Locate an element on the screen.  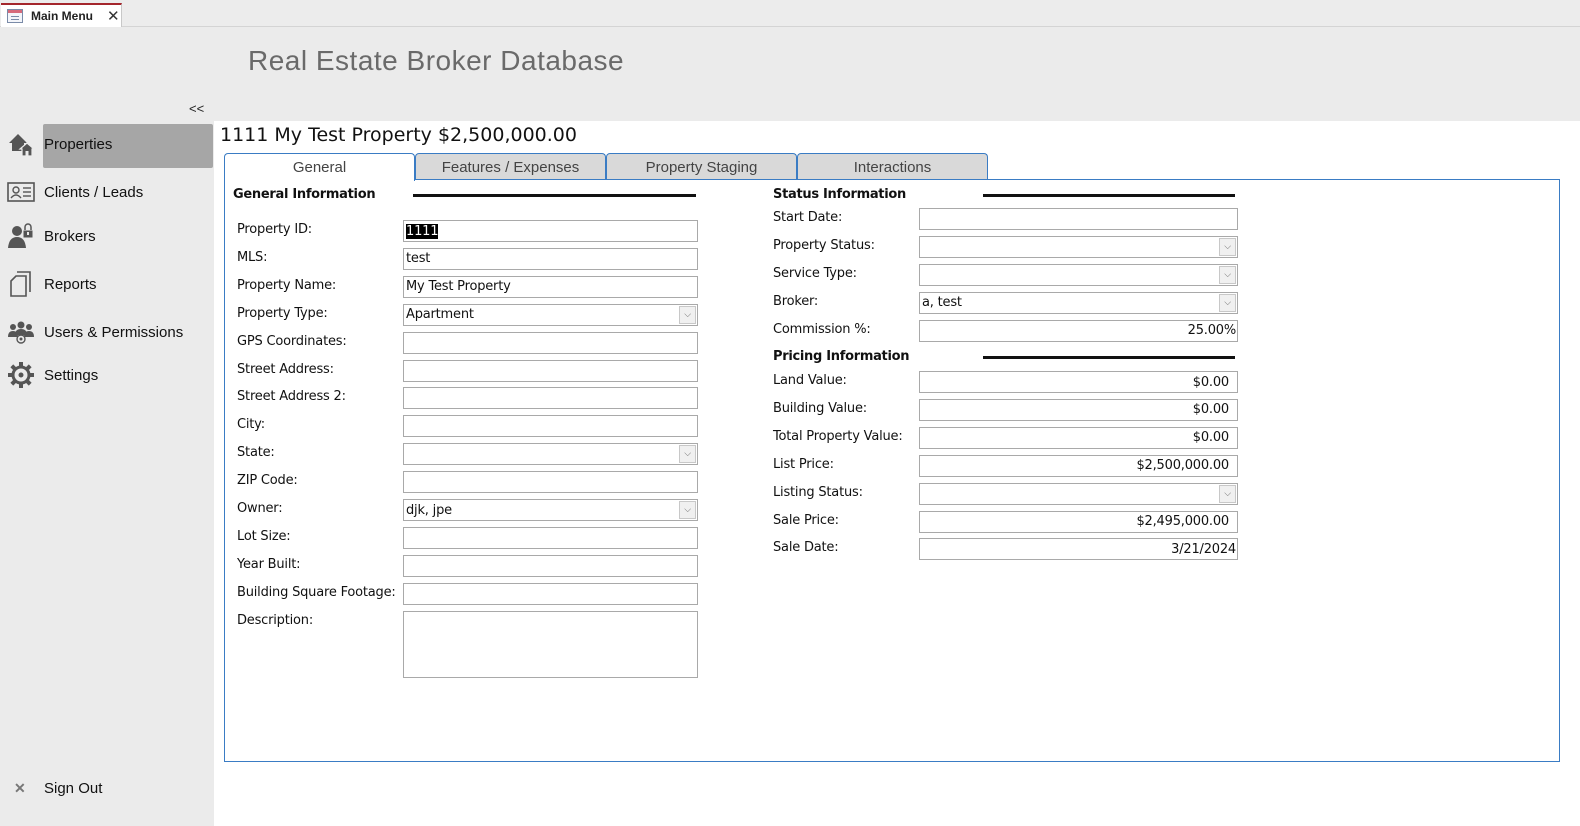
zip-code-label: ZIP Code: is located at coordinates (267, 481).